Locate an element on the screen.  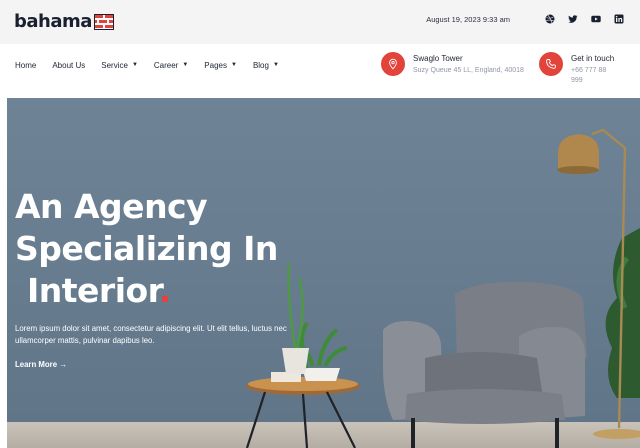
nav-home: Home is located at coordinates (25, 65).